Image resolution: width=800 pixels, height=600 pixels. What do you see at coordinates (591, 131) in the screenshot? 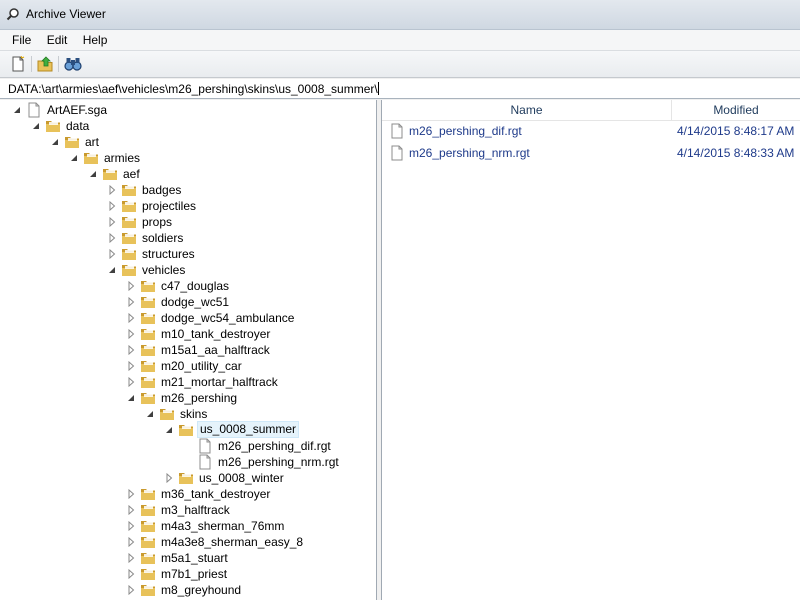
I see `list-item: m26_pershing_dif.rgt 4/14/2015 8:48:17 AM` at bounding box center [591, 131].